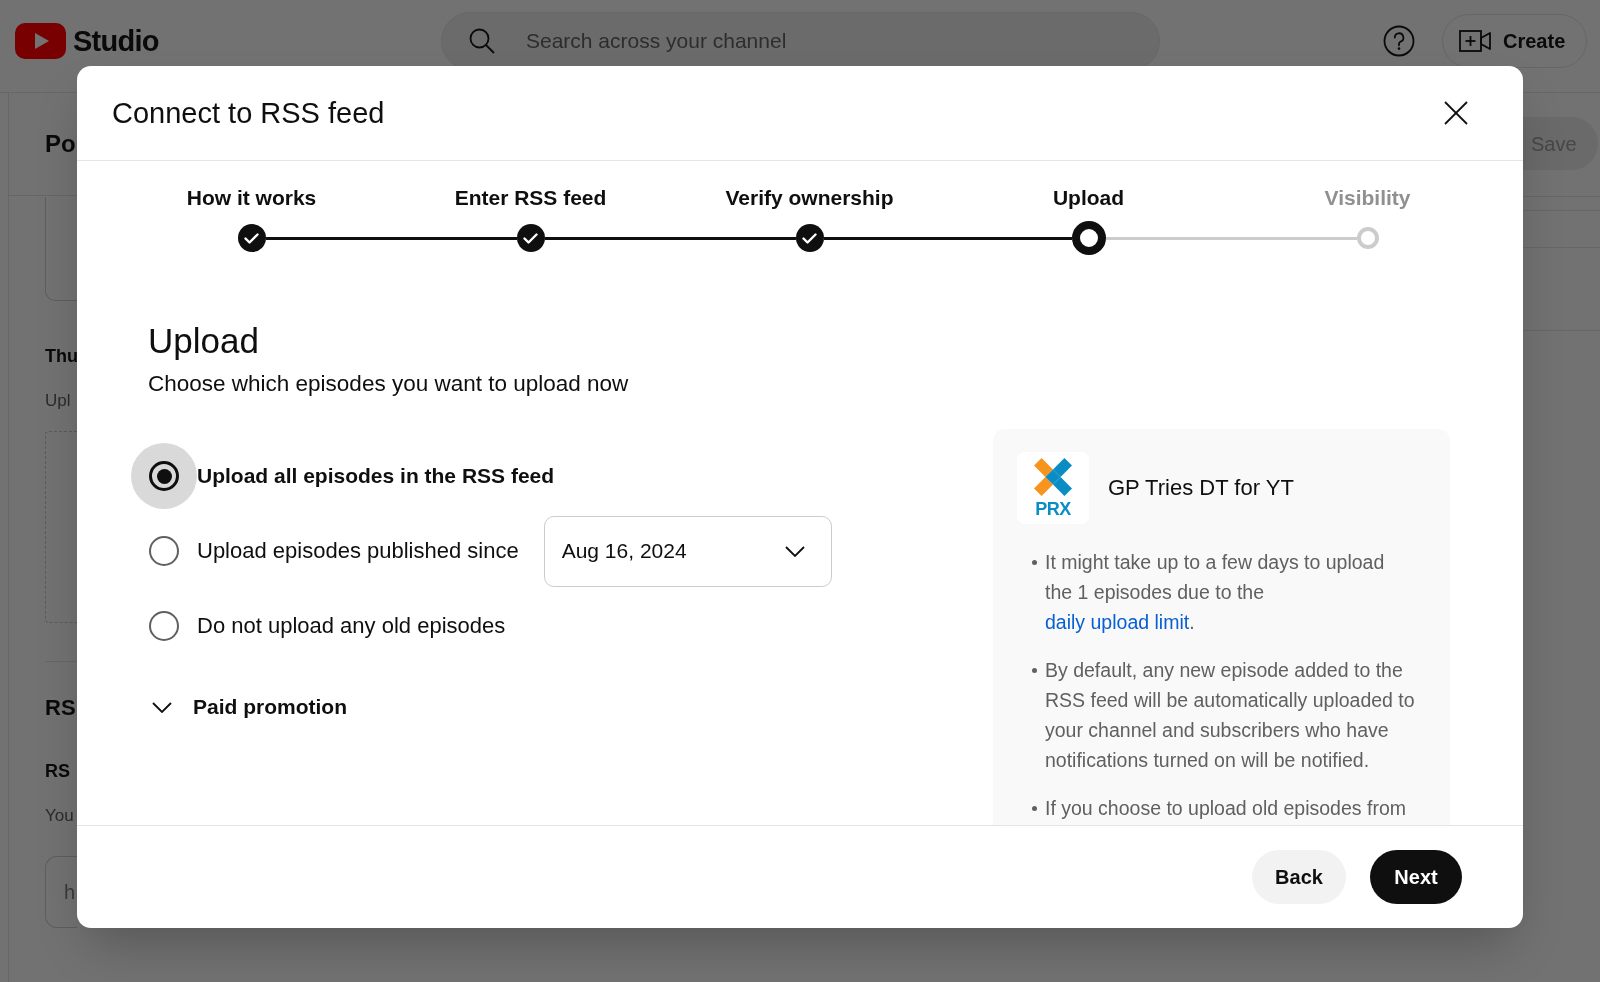 The width and height of the screenshot is (1600, 982). What do you see at coordinates (58, 771) in the screenshot?
I see `section-label: RS` at bounding box center [58, 771].